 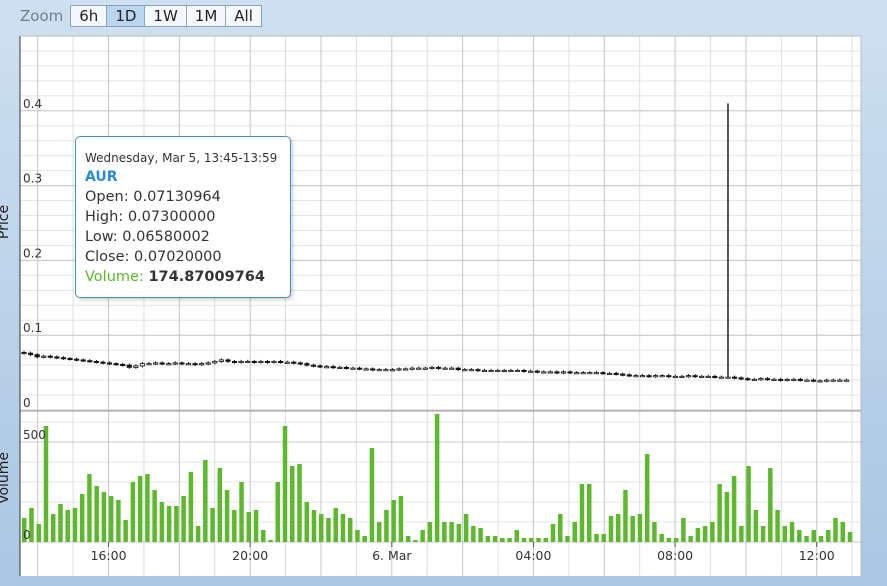 What do you see at coordinates (32, 179) in the screenshot?
I see `price-tick-label: 0.3` at bounding box center [32, 179].